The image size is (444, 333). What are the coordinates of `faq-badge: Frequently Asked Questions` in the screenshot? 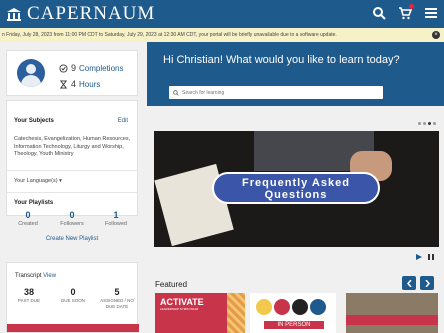 It's located at (296, 188).